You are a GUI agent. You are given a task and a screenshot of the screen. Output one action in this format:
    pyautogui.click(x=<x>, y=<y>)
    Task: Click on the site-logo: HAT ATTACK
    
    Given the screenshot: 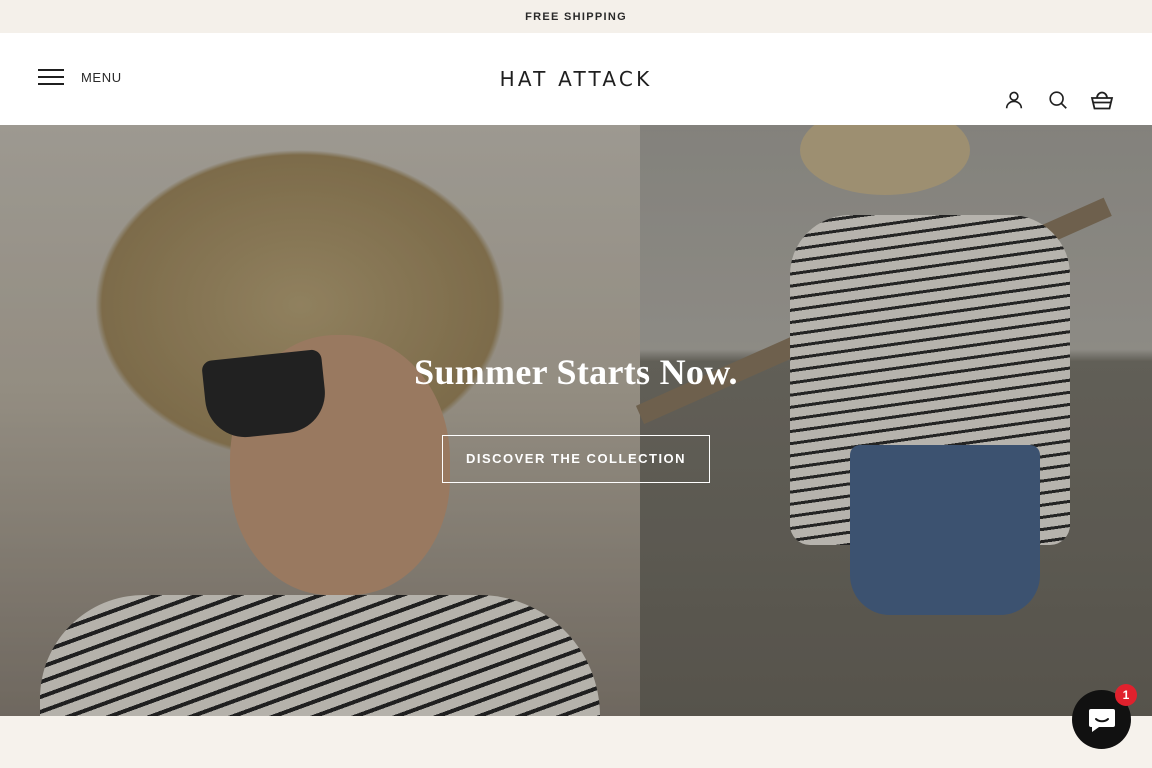 What is the action you would take?
    pyautogui.click(x=576, y=79)
    